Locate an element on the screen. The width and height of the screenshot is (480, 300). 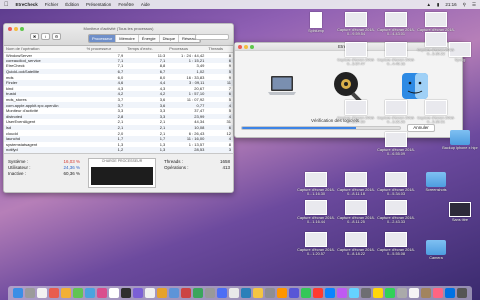
menu-list-icon: ☰ is located at coordinates (474, 5).